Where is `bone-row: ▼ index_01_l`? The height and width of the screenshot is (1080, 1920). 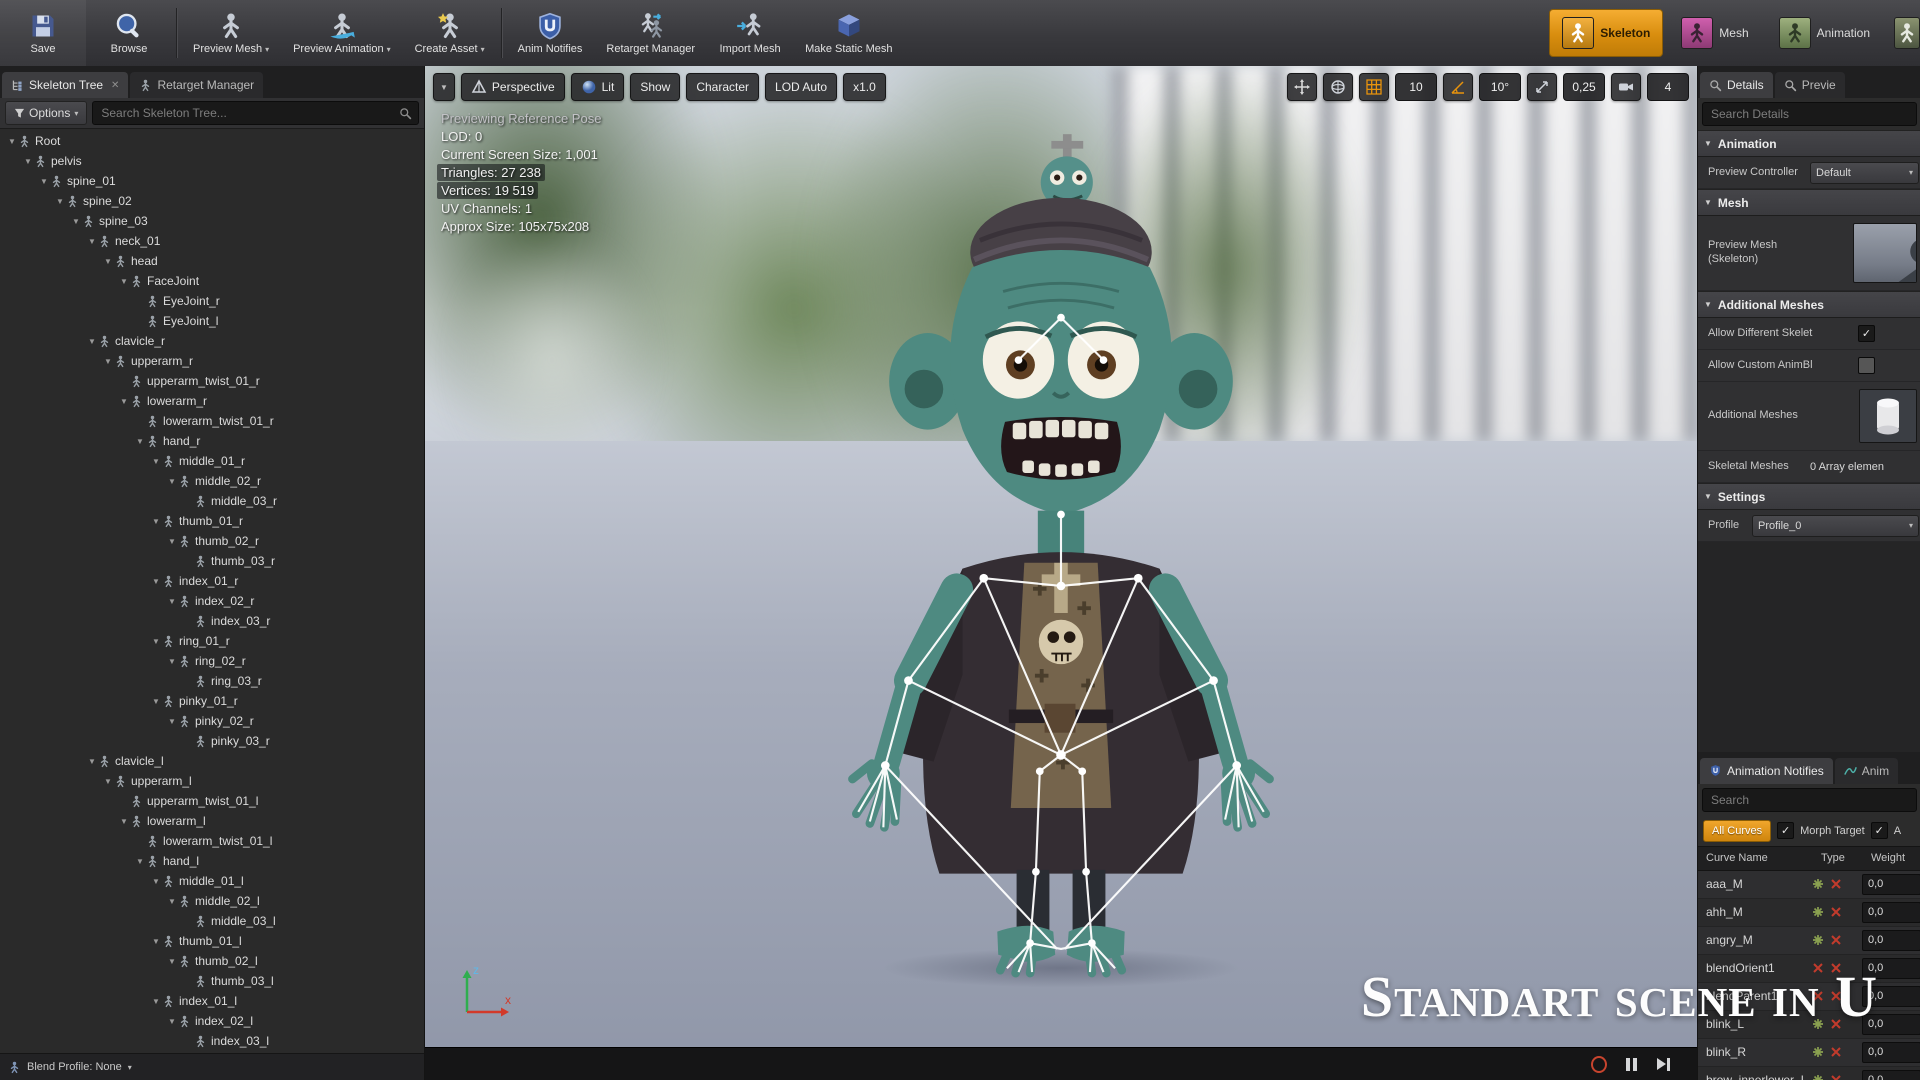 bone-row: ▼ index_01_l is located at coordinates (212, 1001).